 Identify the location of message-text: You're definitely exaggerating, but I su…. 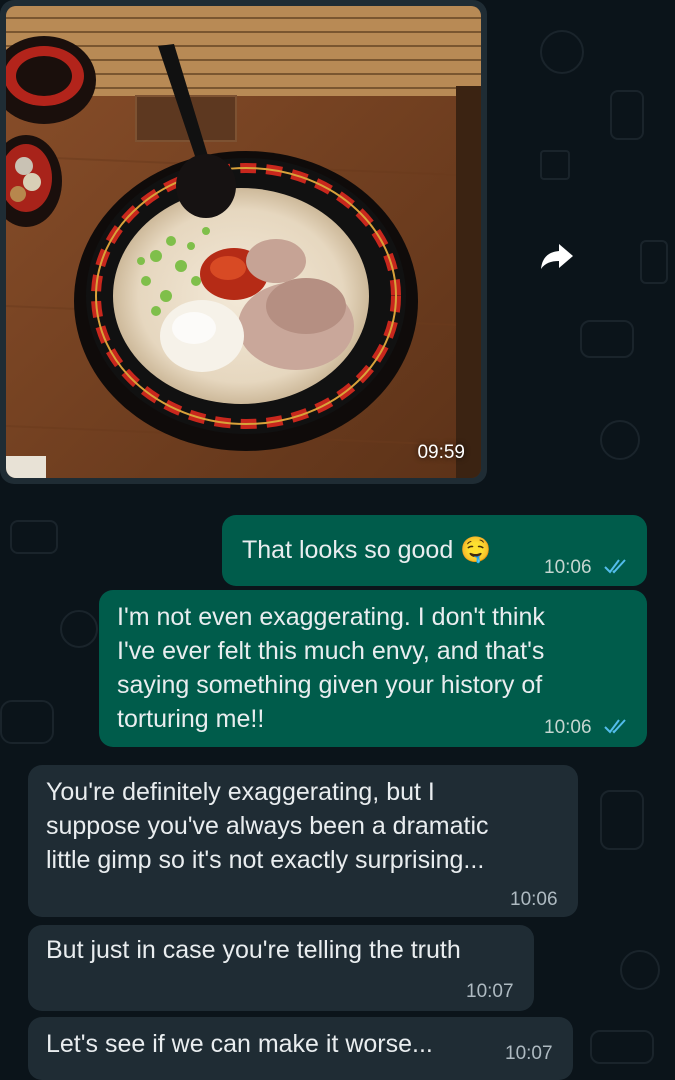
(267, 826).